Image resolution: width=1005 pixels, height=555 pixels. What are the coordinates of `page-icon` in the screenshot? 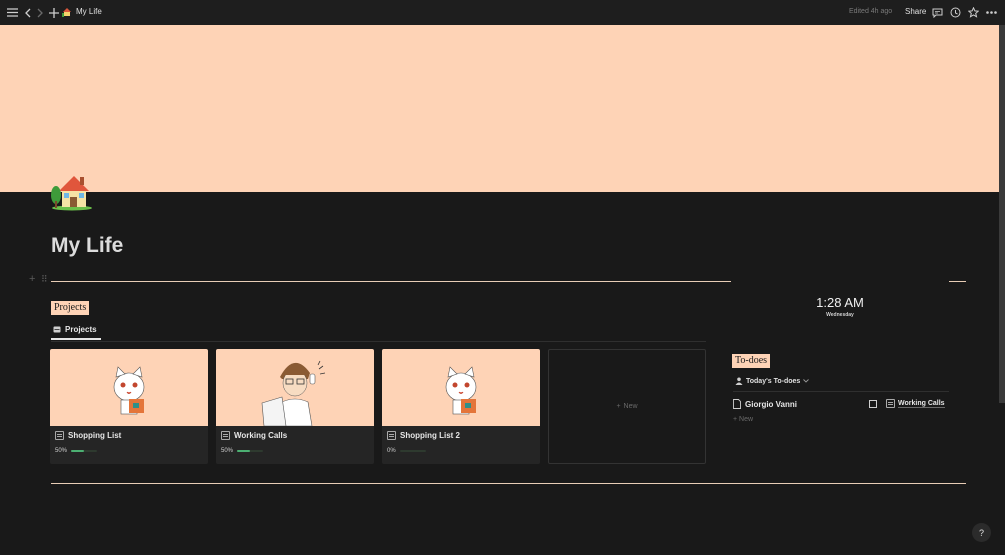 It's located at (737, 404).